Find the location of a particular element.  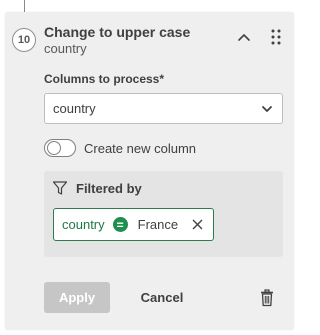

filter-condition-chip: country = France is located at coordinates (133, 224).